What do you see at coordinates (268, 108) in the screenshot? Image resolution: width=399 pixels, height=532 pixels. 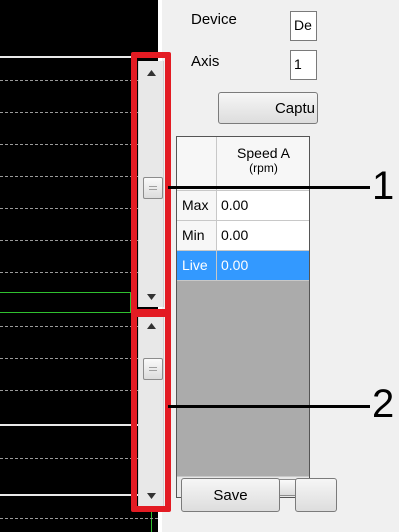 I see `capture-button: Captu` at bounding box center [268, 108].